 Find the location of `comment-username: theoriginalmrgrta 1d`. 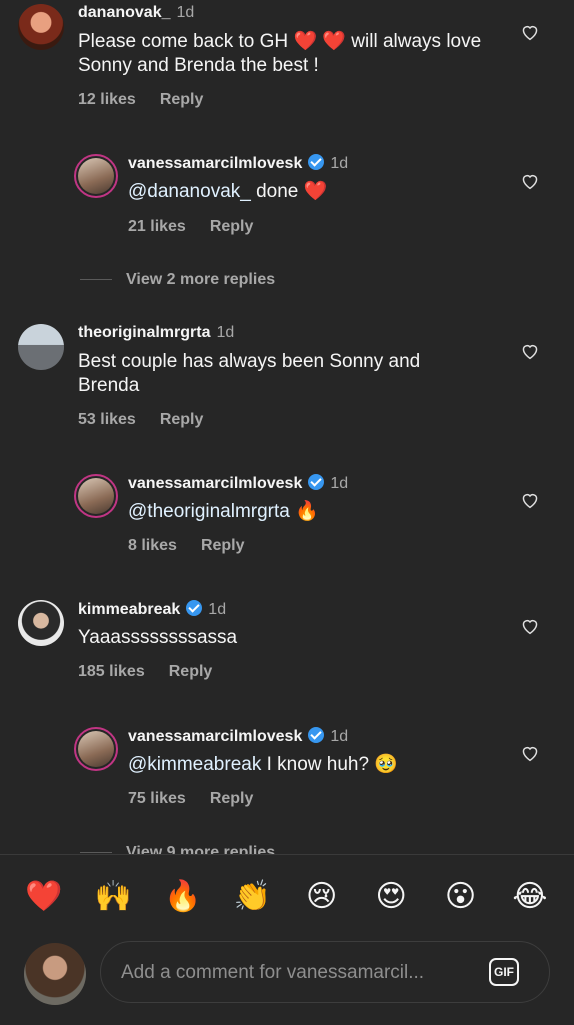

comment-username: theoriginalmrgrta 1d is located at coordinates (156, 333).